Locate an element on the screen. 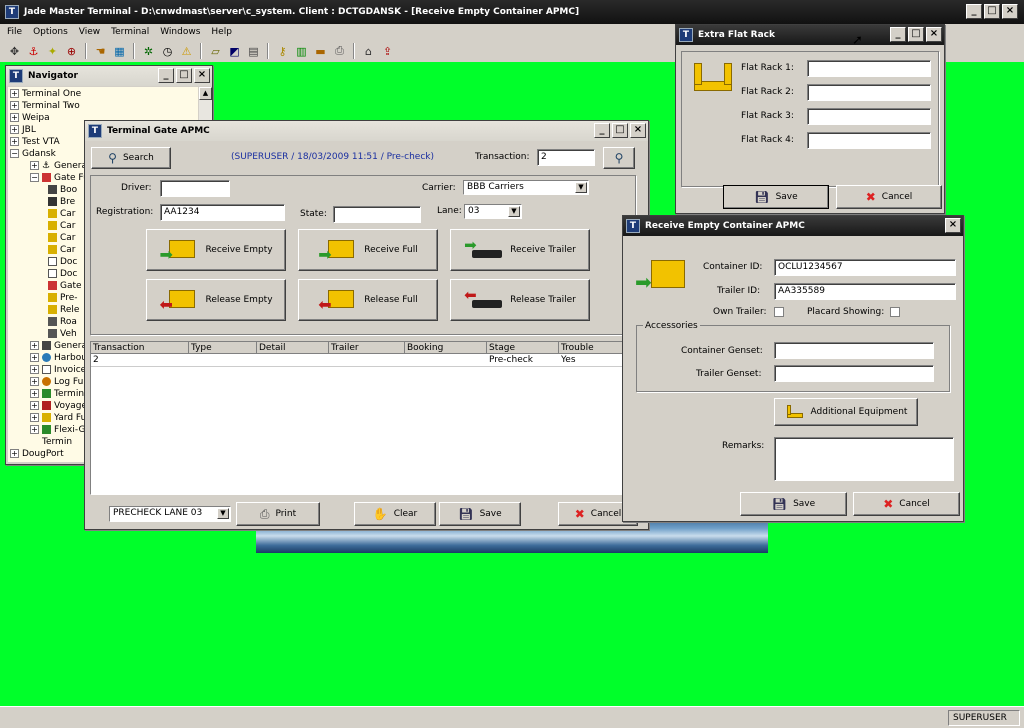 The width and height of the screenshot is (1024, 728). column-header: Trailer is located at coordinates (367, 348).